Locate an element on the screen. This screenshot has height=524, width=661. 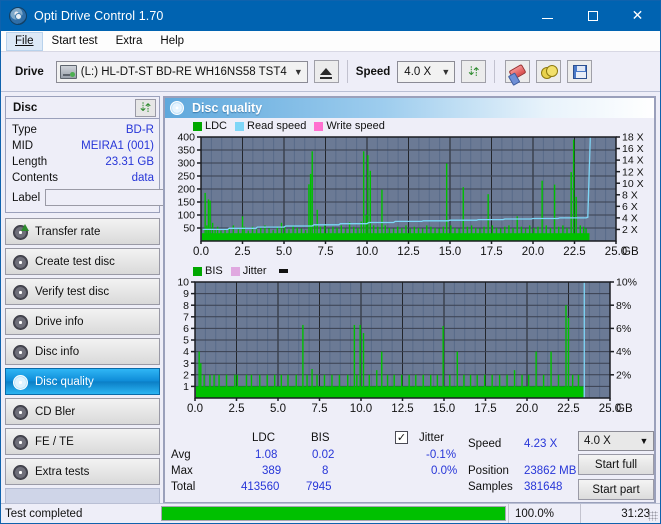
svg-text: 16 X is located at coordinates (633, 149).